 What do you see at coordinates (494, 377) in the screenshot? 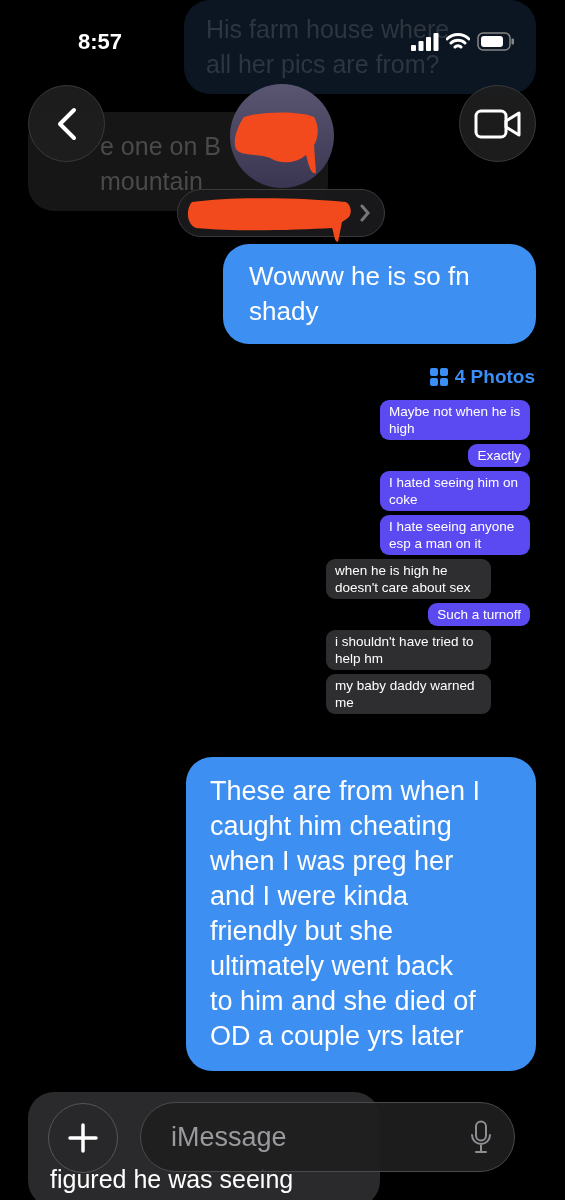
I see `photos-link: 4 Photos` at bounding box center [494, 377].